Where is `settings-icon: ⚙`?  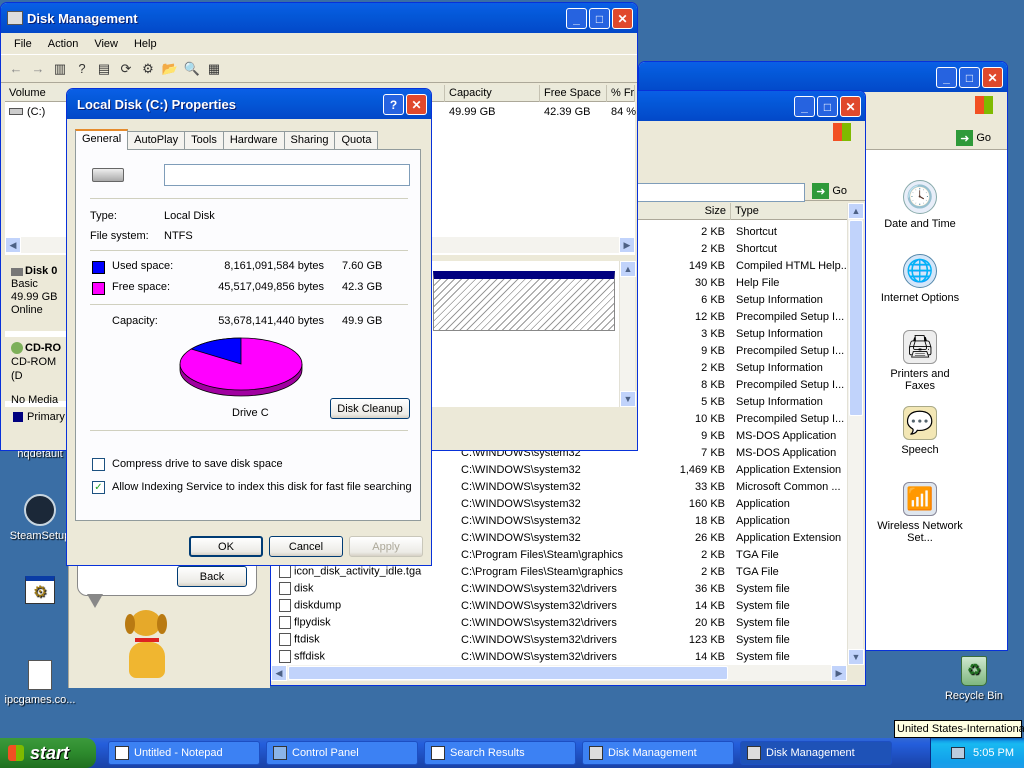 settings-icon: ⚙ is located at coordinates (148, 69).